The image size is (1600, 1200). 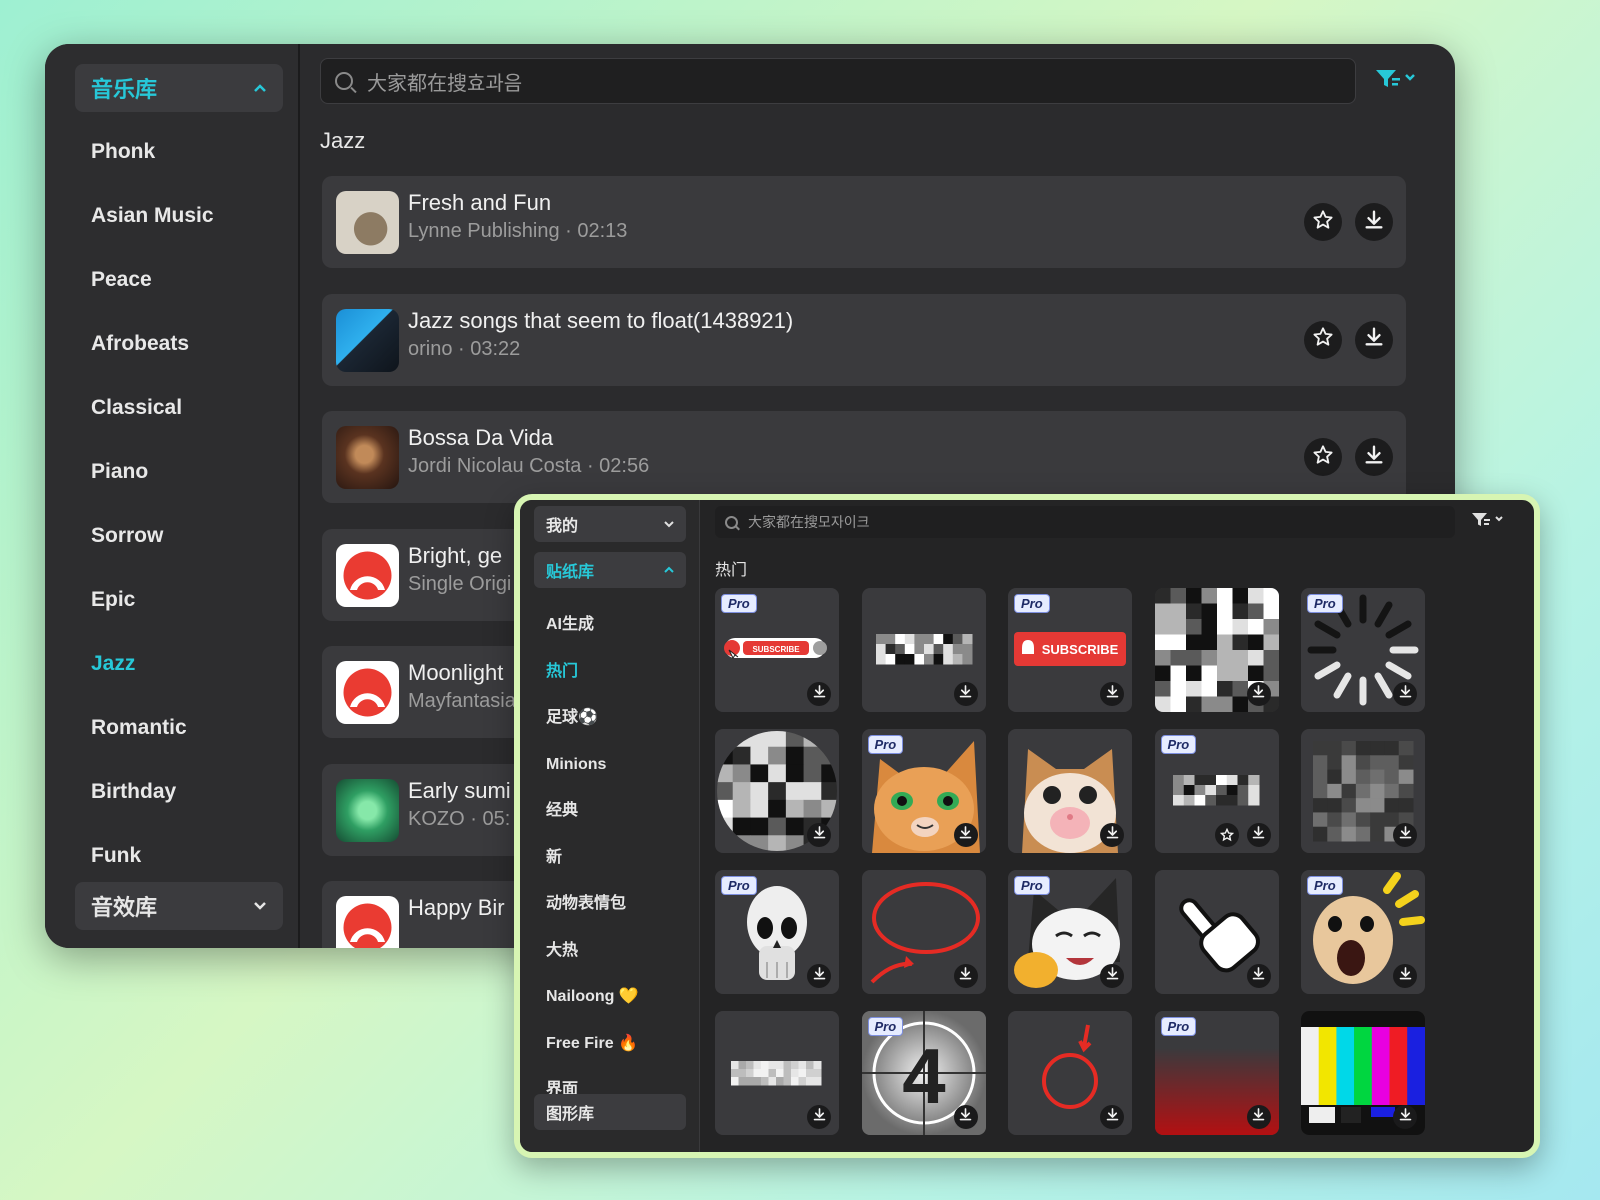 What do you see at coordinates (152, 792) in the screenshot?
I see `sidebar-item-birthday: Birthday` at bounding box center [152, 792].